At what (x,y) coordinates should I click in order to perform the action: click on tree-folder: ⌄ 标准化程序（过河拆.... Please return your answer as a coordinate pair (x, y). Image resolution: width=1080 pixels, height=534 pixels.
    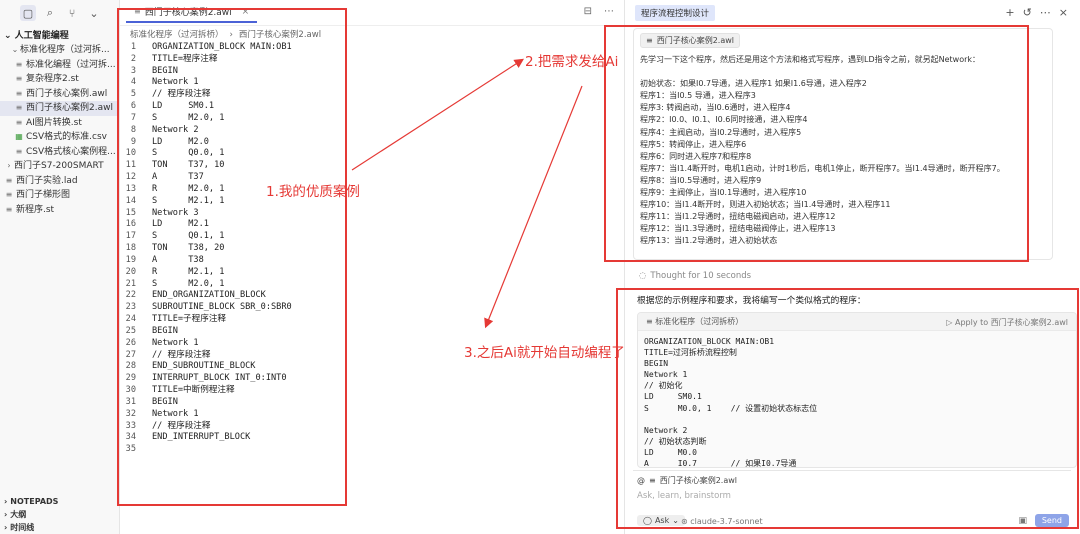
    Looking at the image, I should click on (59, 50).